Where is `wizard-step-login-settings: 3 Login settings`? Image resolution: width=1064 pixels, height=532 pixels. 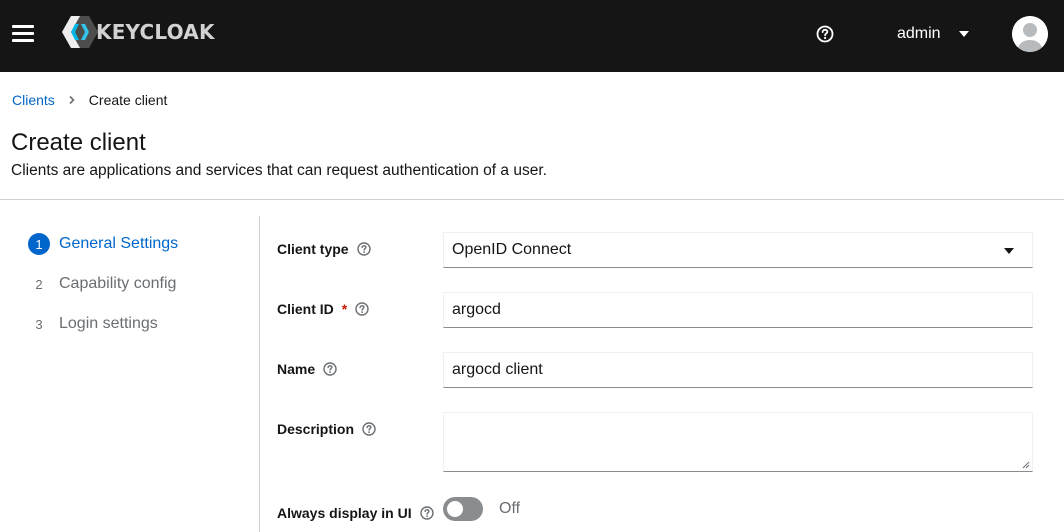
wizard-step-login-settings: 3 Login settings is located at coordinates (93, 324).